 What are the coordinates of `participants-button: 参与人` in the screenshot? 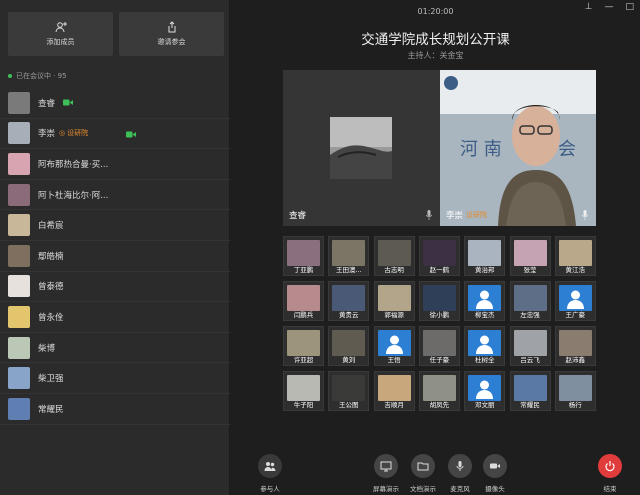 It's located at (270, 473).